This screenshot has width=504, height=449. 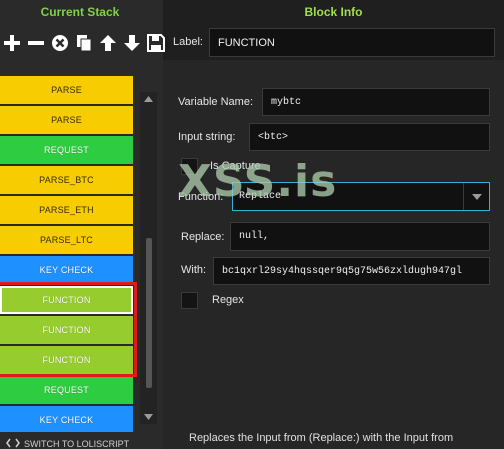 I want to click on save-icon, so click(x=156, y=43).